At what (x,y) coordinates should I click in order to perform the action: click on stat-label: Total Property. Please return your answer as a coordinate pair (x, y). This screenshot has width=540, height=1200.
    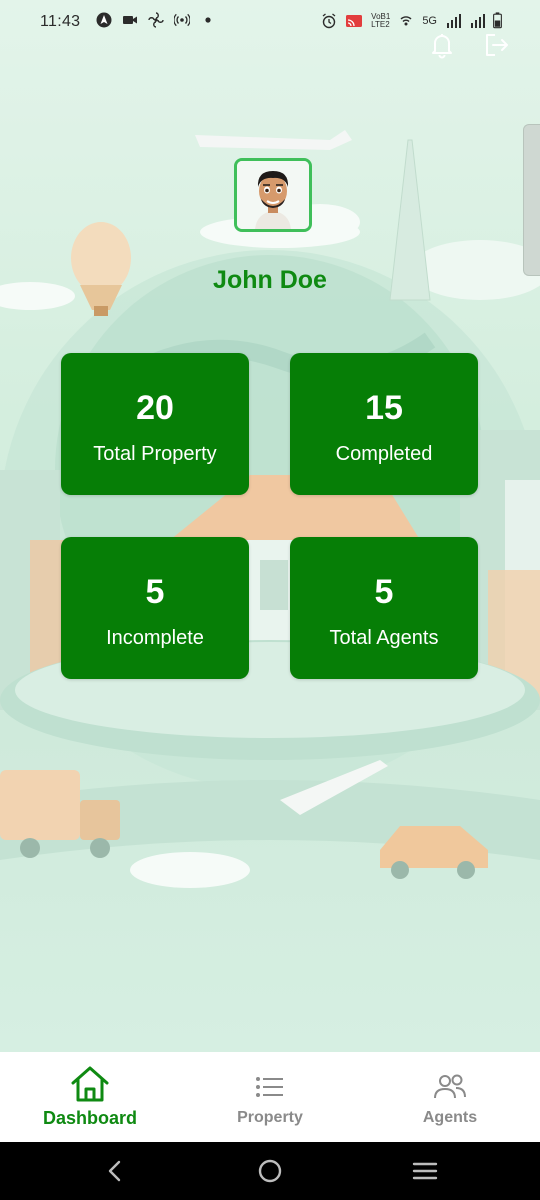
    Looking at the image, I should click on (155, 454).